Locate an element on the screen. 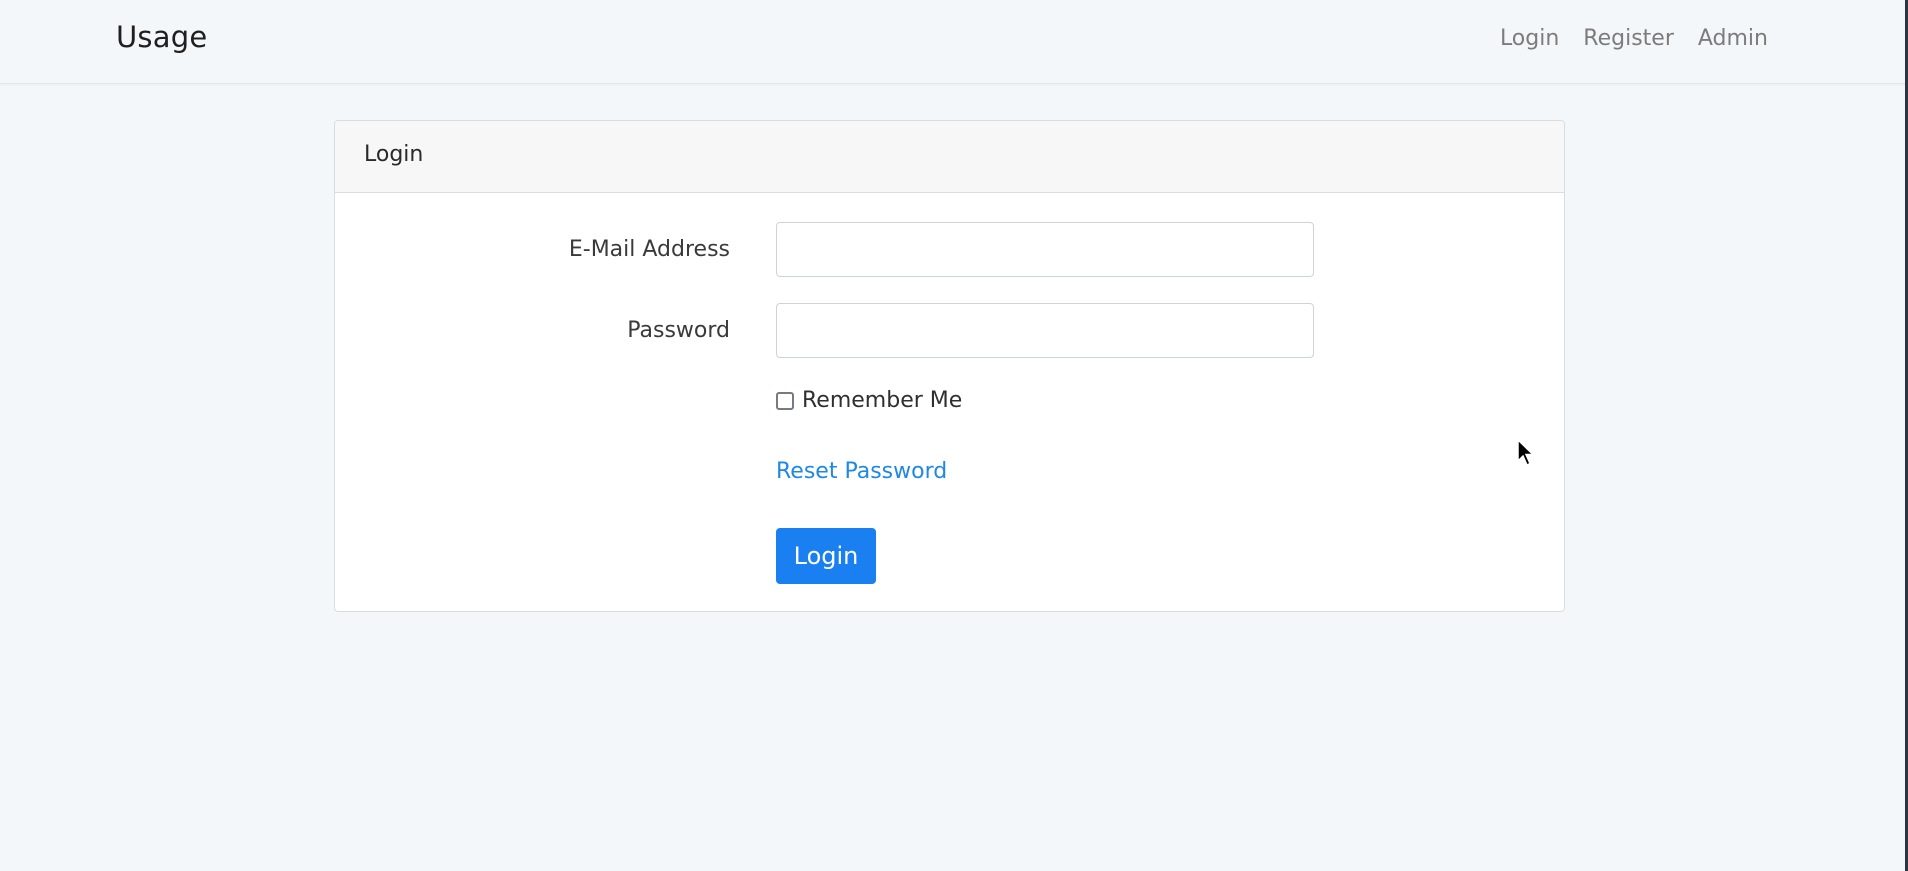  remember-me-label: Remember Me is located at coordinates (882, 400).